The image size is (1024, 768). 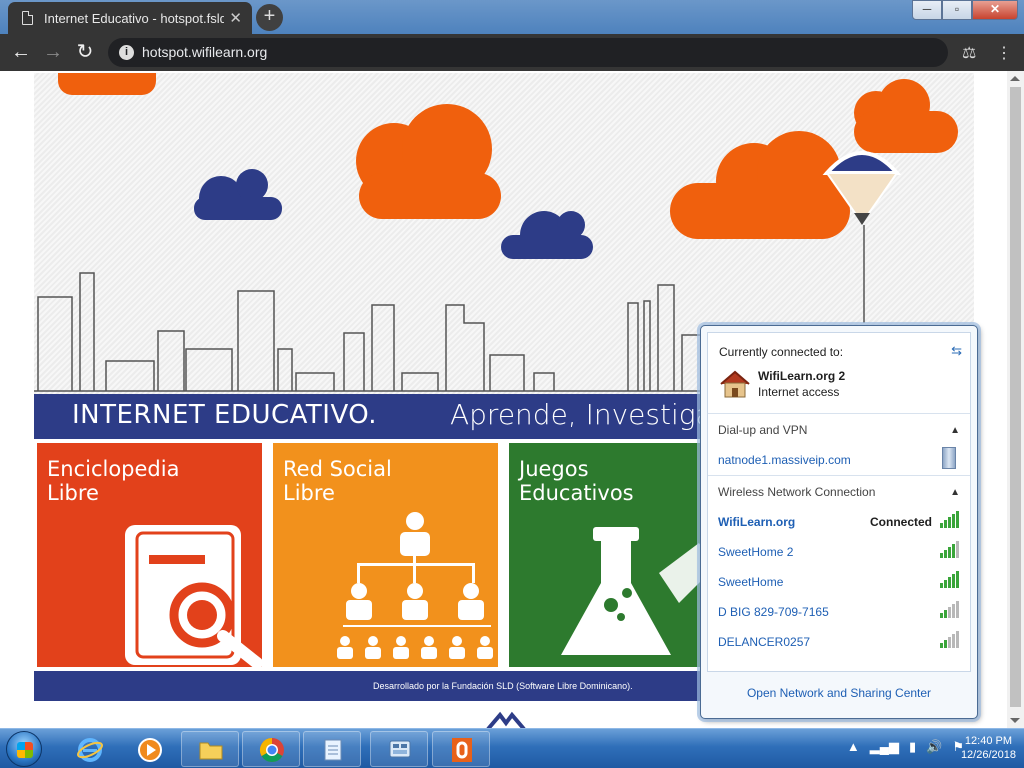 What do you see at coordinates (134, 18) in the screenshot?
I see `tab-title: Internet Educativo - hotspot.fsld.` at bounding box center [134, 18].